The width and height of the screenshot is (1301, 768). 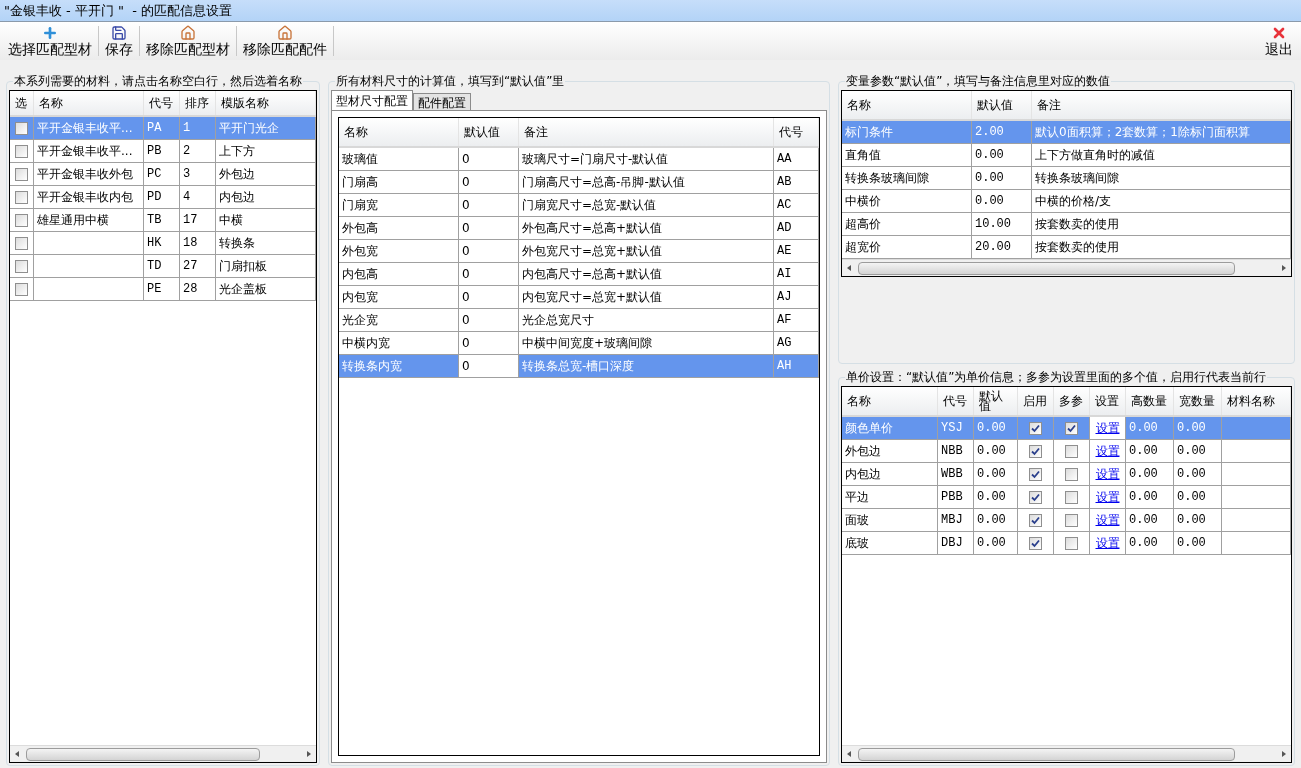 I want to click on table-row: PE 28 光企盖板, so click(x=163, y=289).